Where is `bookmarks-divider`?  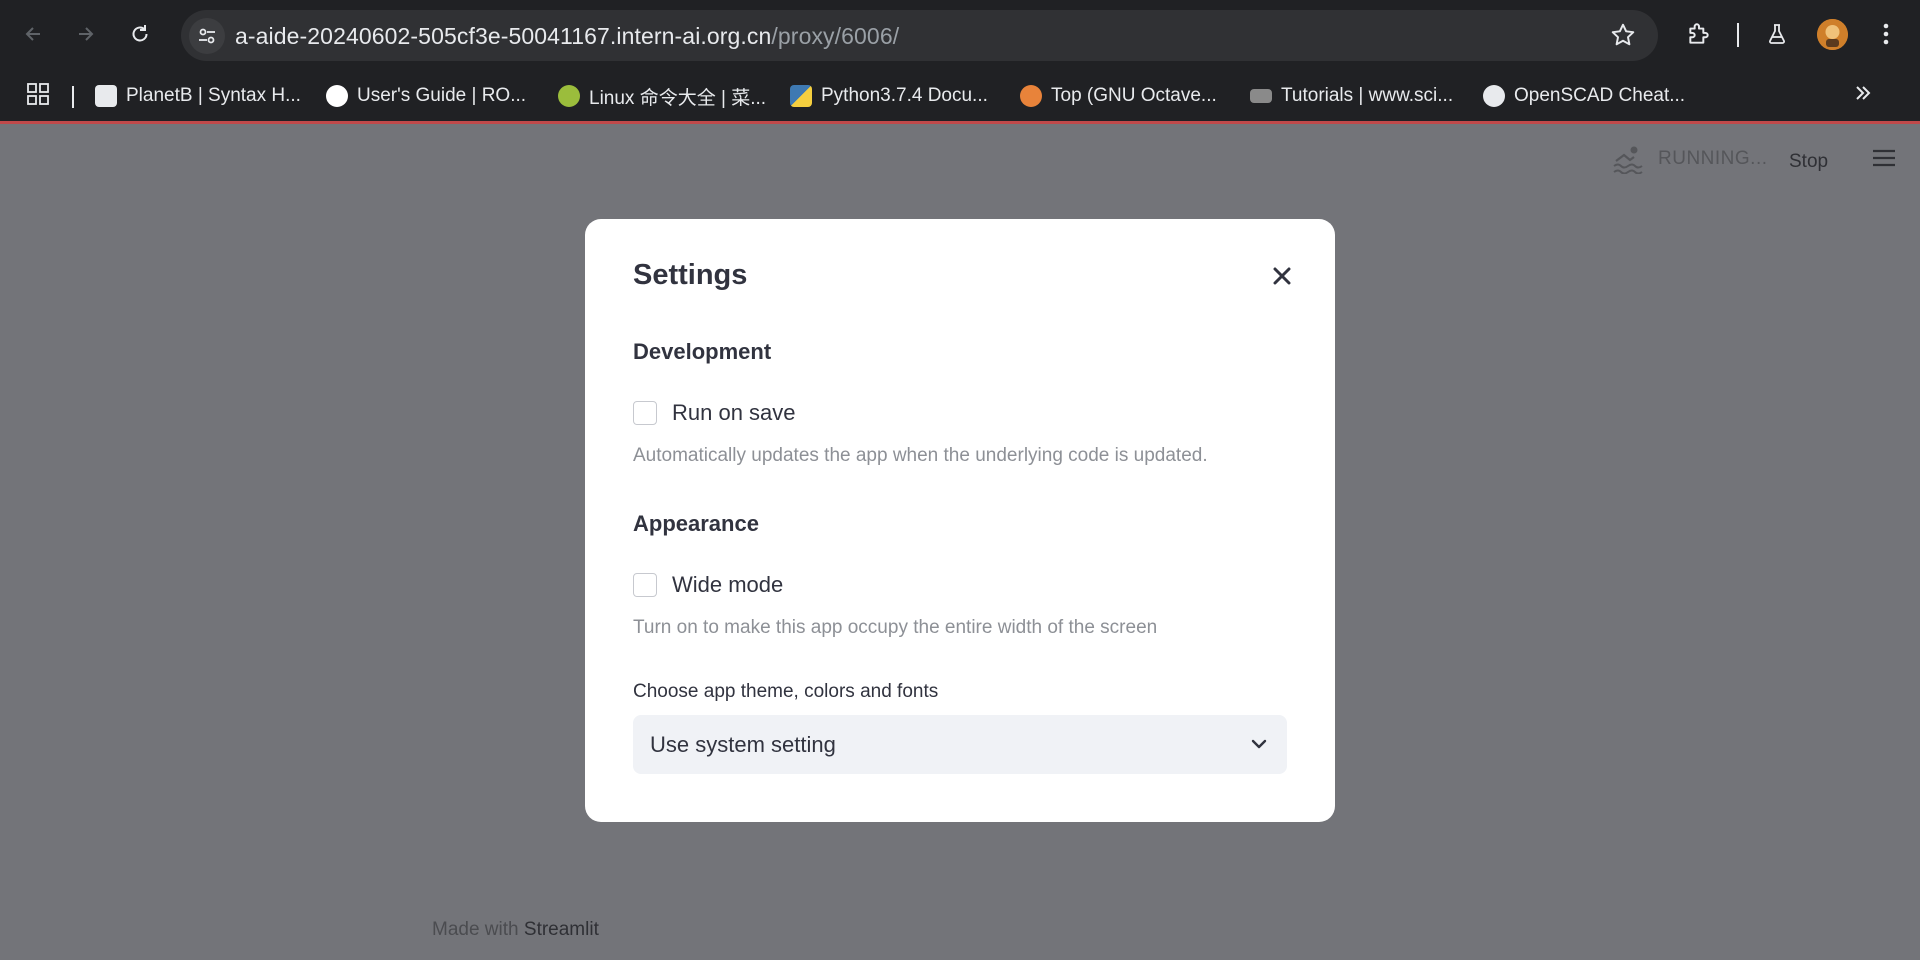
bookmarks-divider is located at coordinates (73, 97).